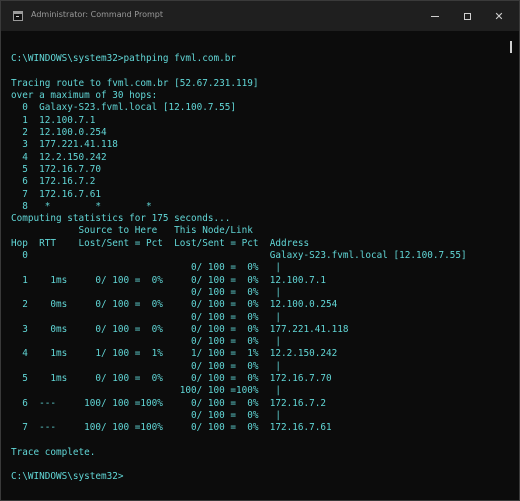 This screenshot has width=520, height=501. I want to click on console-line: 3 177.221.41.118, so click(64, 145).